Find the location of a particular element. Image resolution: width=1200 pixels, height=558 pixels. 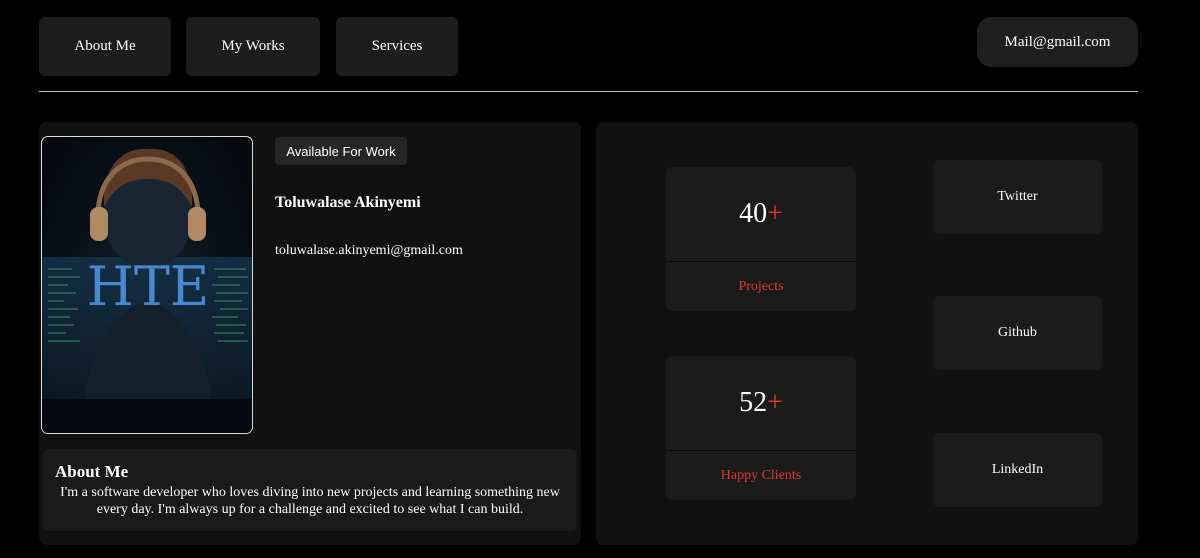

profile-name: Toluwalase Akinyemi is located at coordinates (348, 202).